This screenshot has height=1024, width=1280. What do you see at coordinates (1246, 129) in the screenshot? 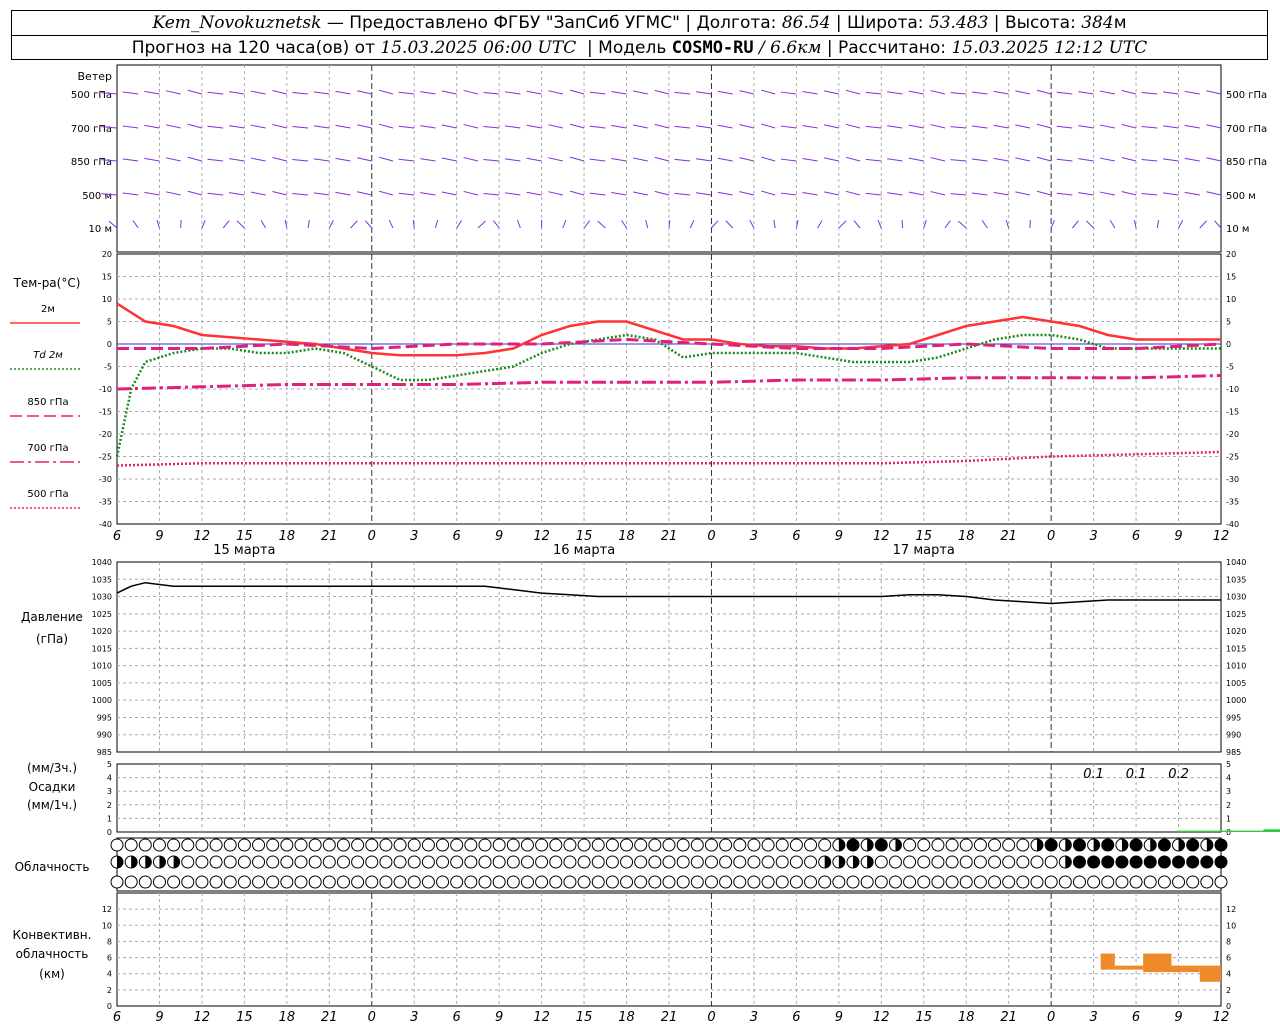
I see `wind-level-label-right: 700 гПа` at bounding box center [1246, 129].